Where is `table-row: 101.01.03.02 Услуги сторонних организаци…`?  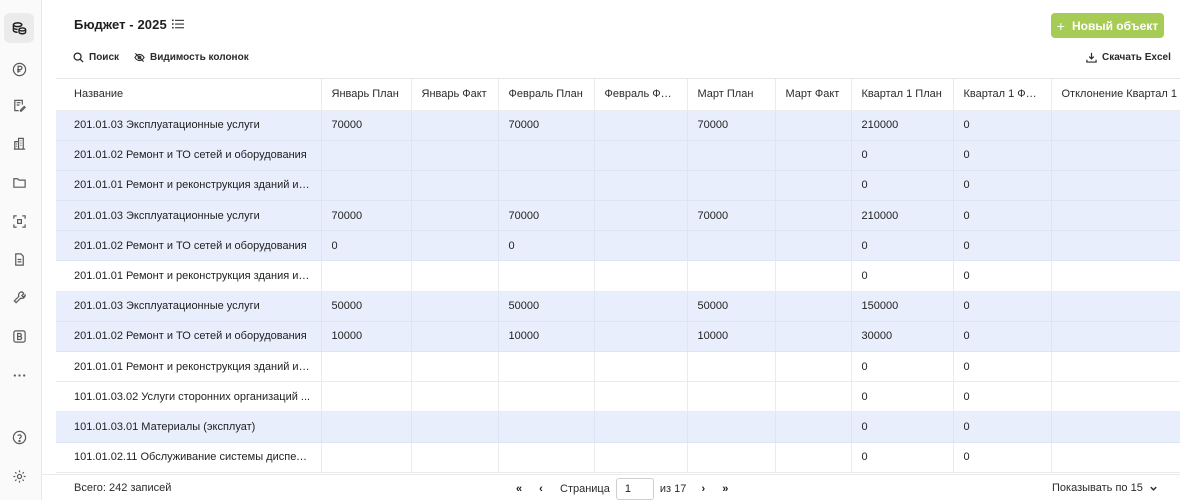
table-row: 101.01.03.02 Услуги сторонних организаци… is located at coordinates (618, 397).